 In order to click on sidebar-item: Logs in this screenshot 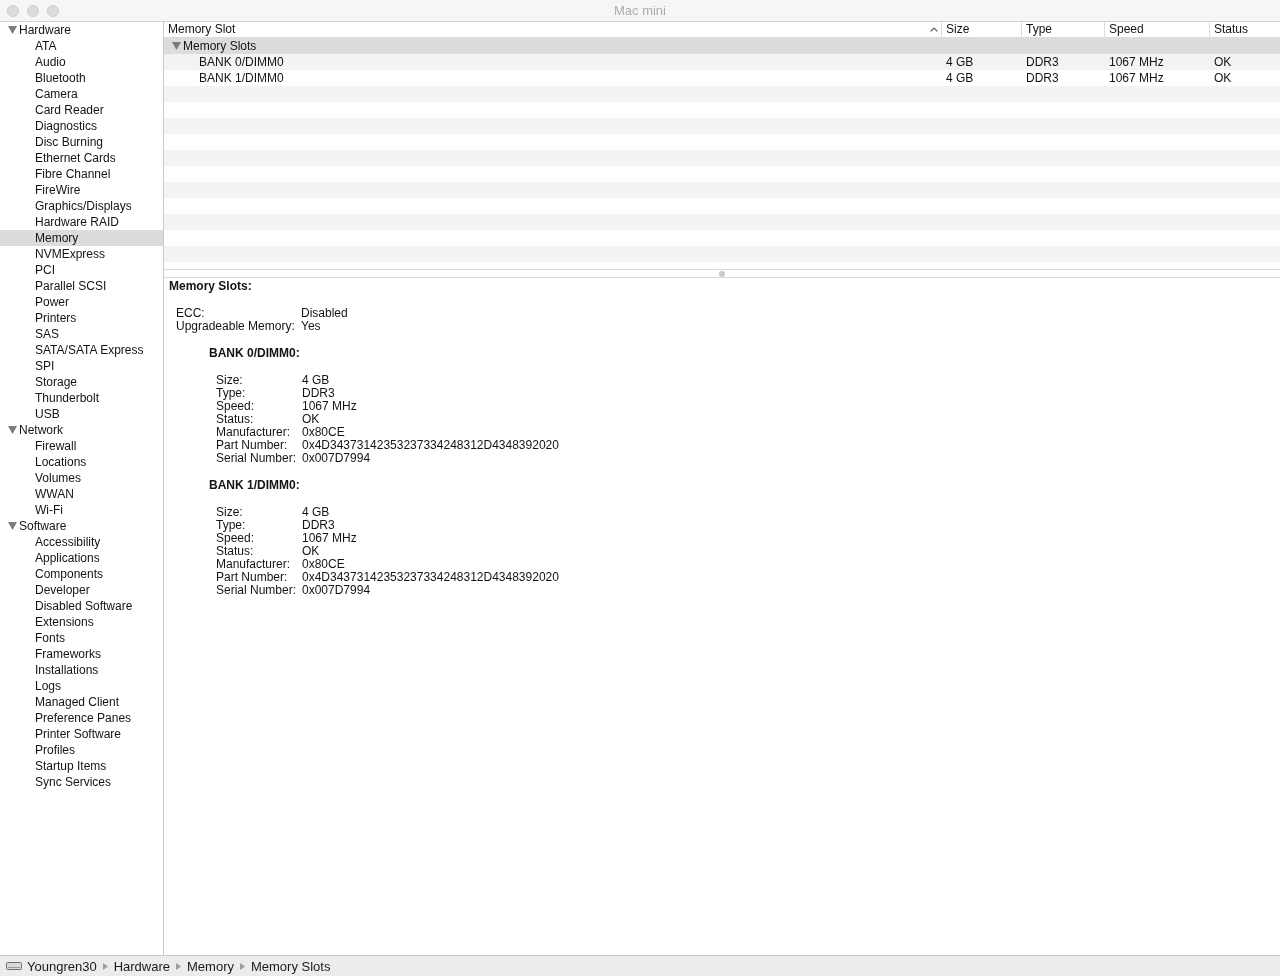, I will do `click(81, 686)`.